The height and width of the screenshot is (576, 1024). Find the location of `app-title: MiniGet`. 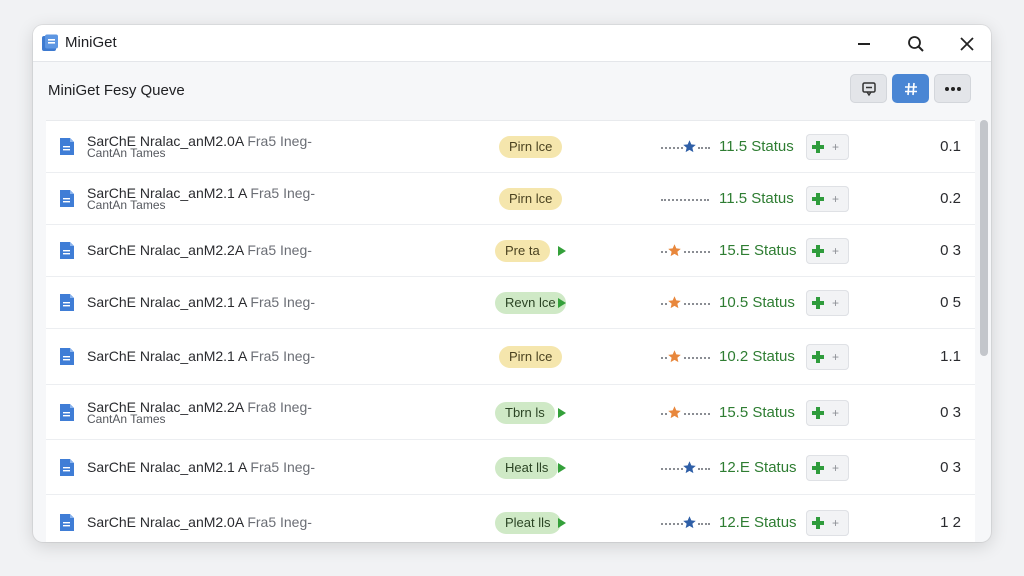

app-title: MiniGet is located at coordinates (91, 42).